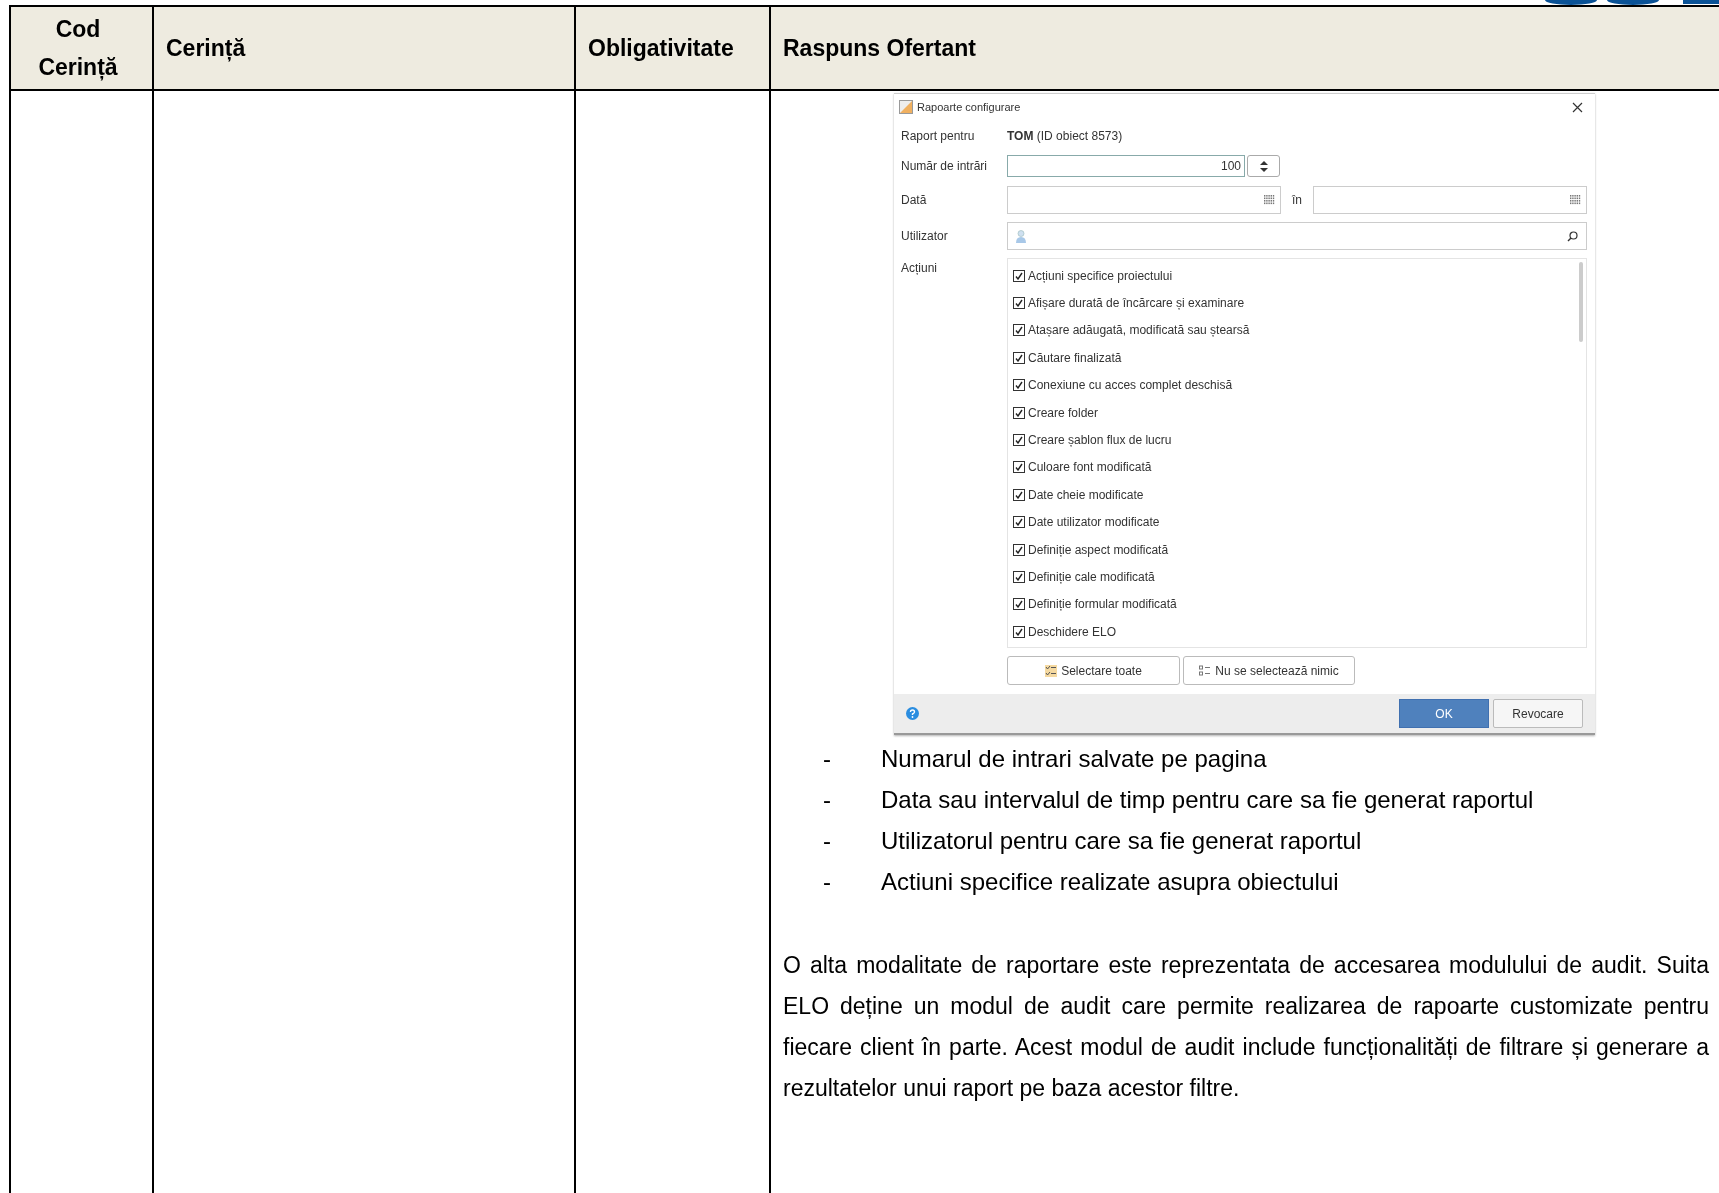 This screenshot has height=1193, width=1719. I want to click on action-option: Date cheie modificate, so click(1297, 495).